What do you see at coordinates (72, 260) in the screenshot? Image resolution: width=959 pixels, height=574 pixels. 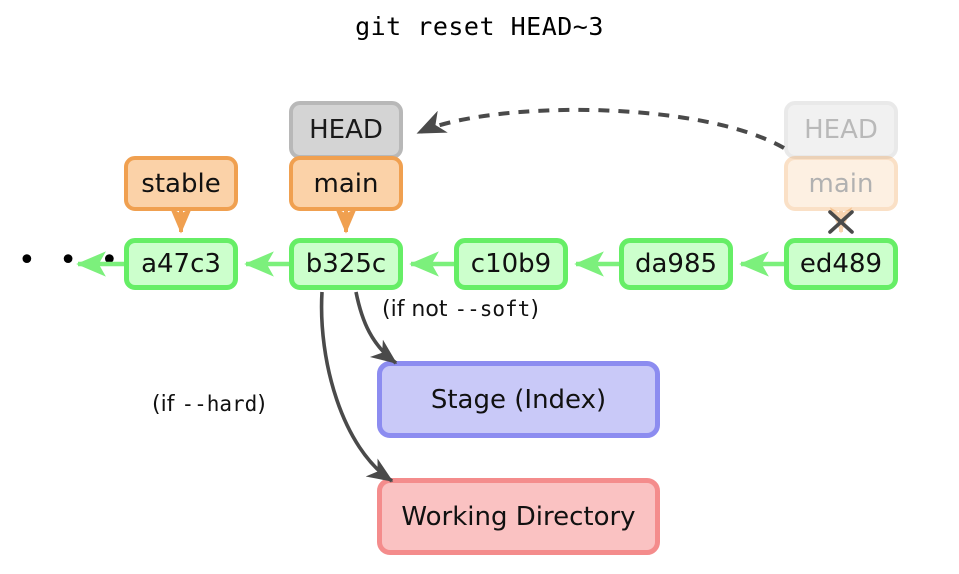 I see `history-ellipsis: • • •` at bounding box center [72, 260].